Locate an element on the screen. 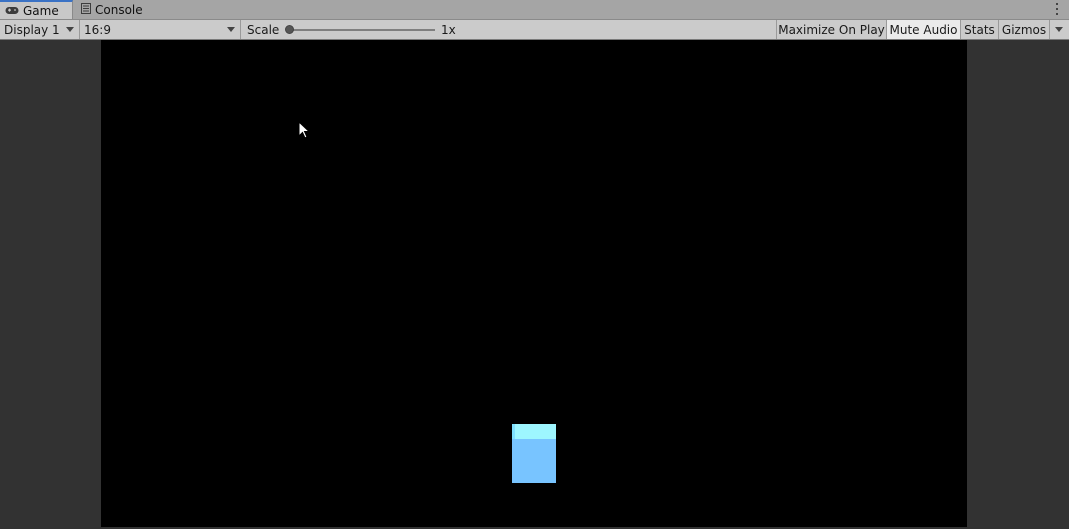 The image size is (1069, 529). mouse-cursor-icon is located at coordinates (304, 131).